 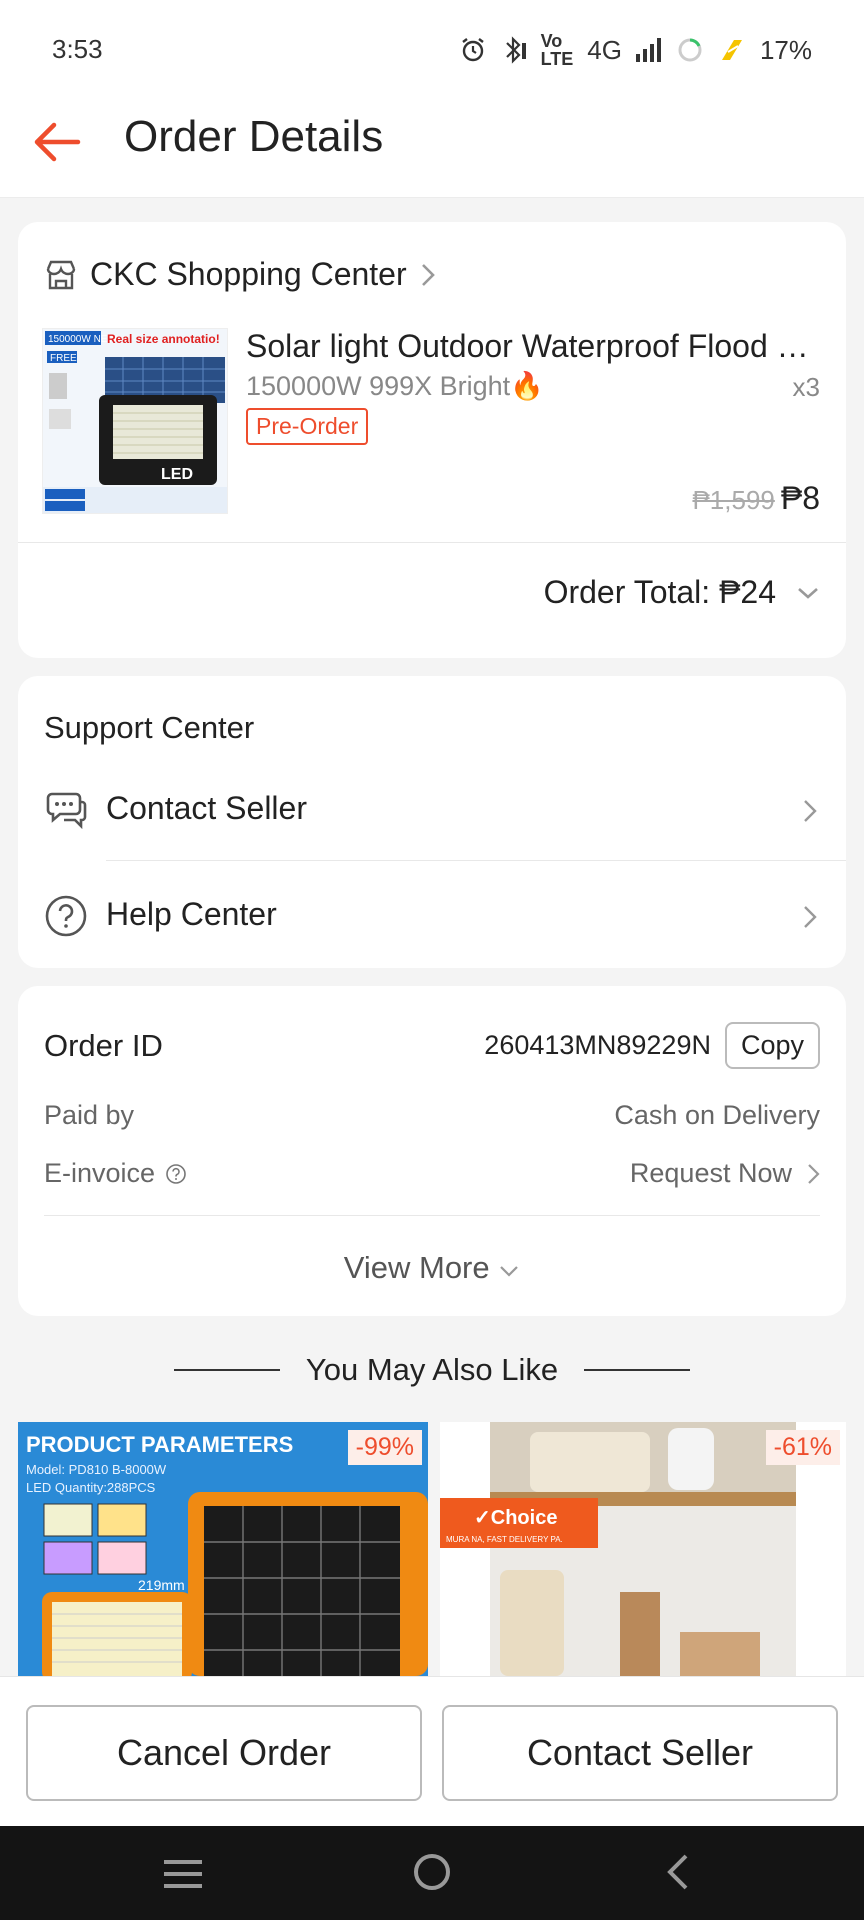 What do you see at coordinates (659, 592) in the screenshot?
I see `order-total: Order Total: ₱24` at bounding box center [659, 592].